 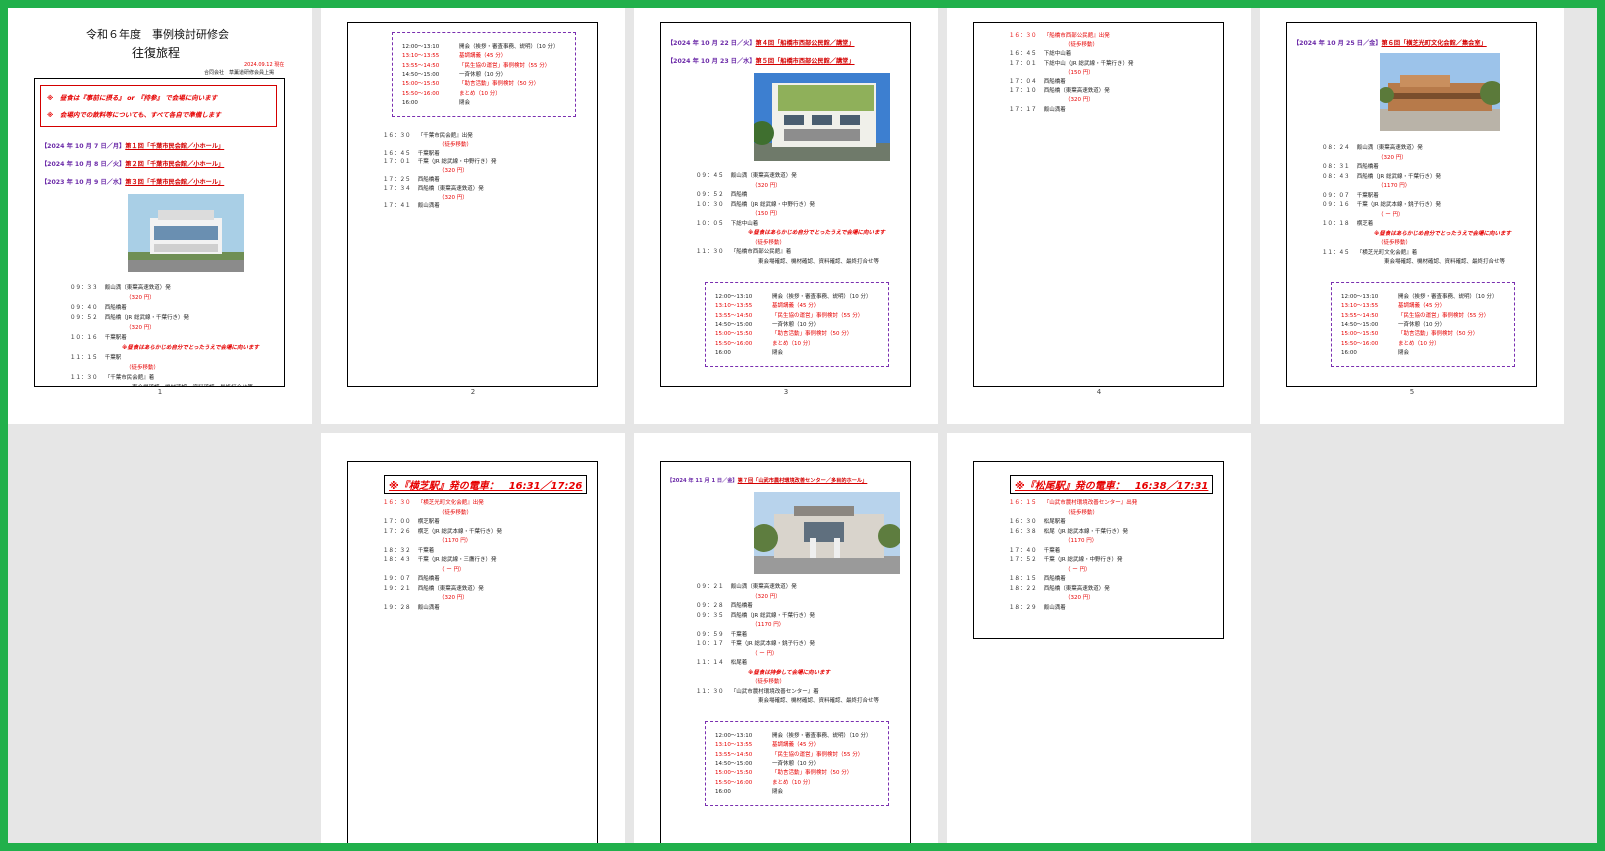 What do you see at coordinates (428, 136) in the screenshot?
I see `itinerary-line: １６：３０ 『千葉市民会館』出発` at bounding box center [428, 136].